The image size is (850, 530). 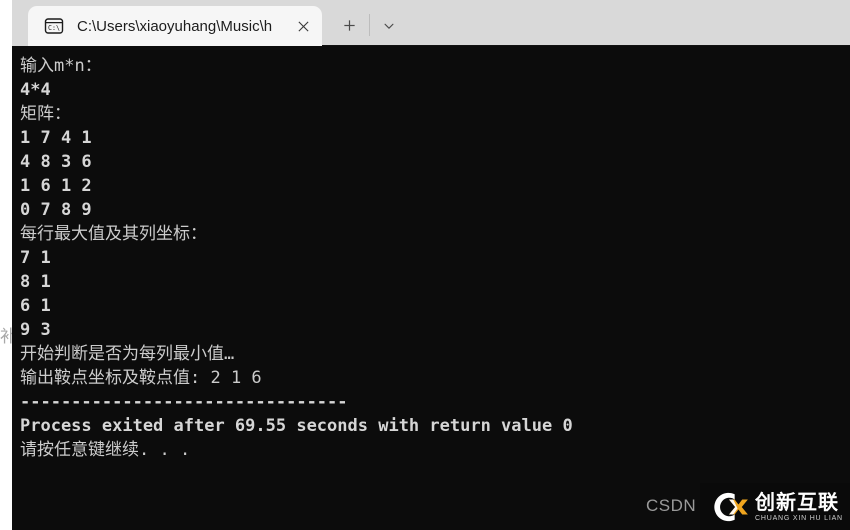 I want to click on tab-bar-divider, so click(x=369, y=25).